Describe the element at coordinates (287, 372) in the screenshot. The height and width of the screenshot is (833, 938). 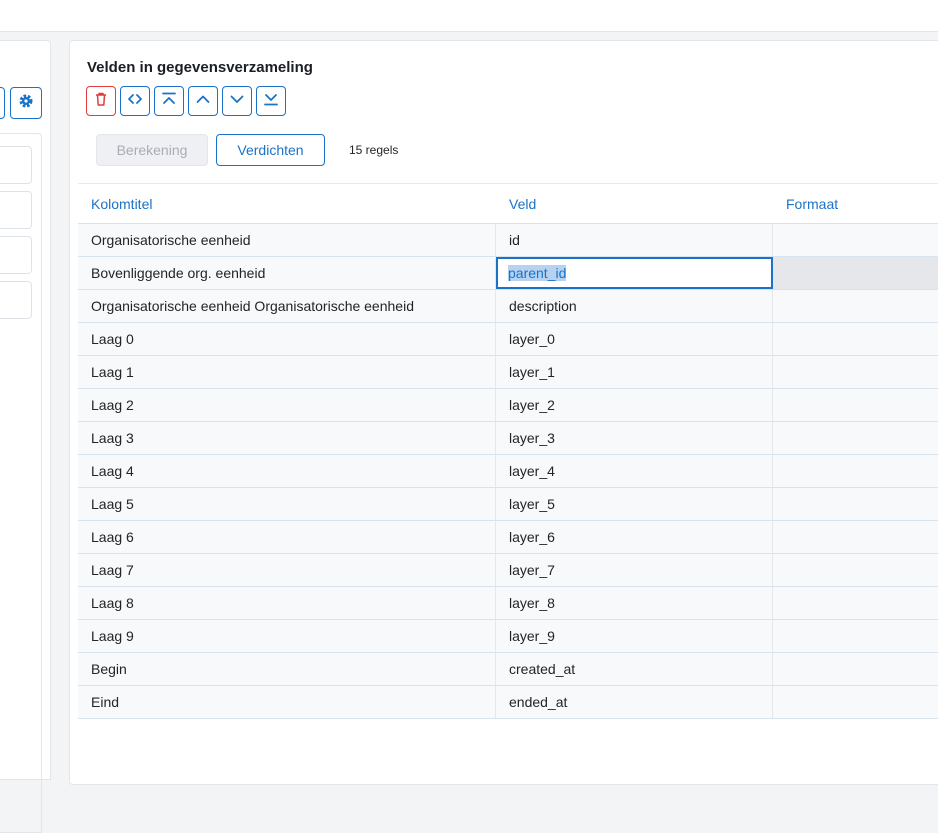
I see `cell-column-title: Laag 1` at that location.